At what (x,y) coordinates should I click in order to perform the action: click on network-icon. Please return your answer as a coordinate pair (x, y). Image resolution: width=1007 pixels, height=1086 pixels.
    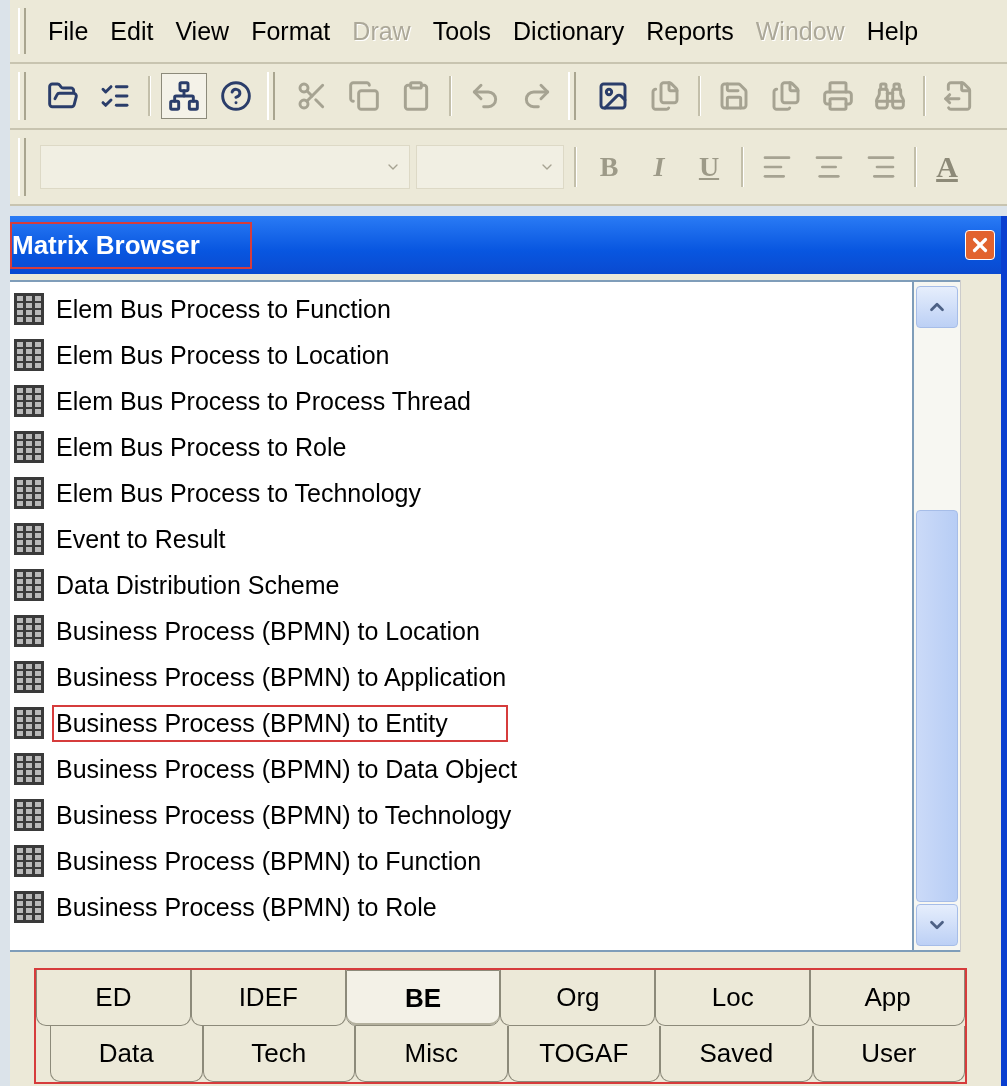
    Looking at the image, I should click on (184, 96).